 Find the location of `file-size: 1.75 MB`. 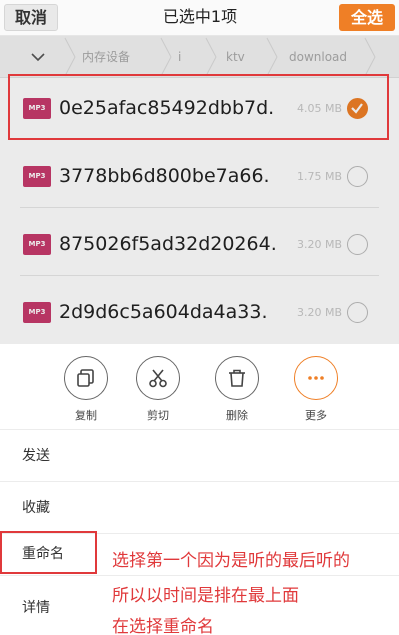

file-size: 1.75 MB is located at coordinates (320, 176).